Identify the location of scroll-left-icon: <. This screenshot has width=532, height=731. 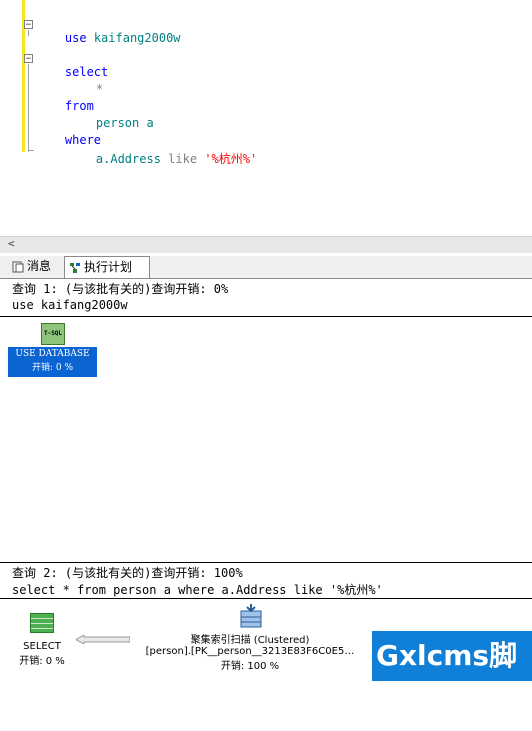
(11, 243).